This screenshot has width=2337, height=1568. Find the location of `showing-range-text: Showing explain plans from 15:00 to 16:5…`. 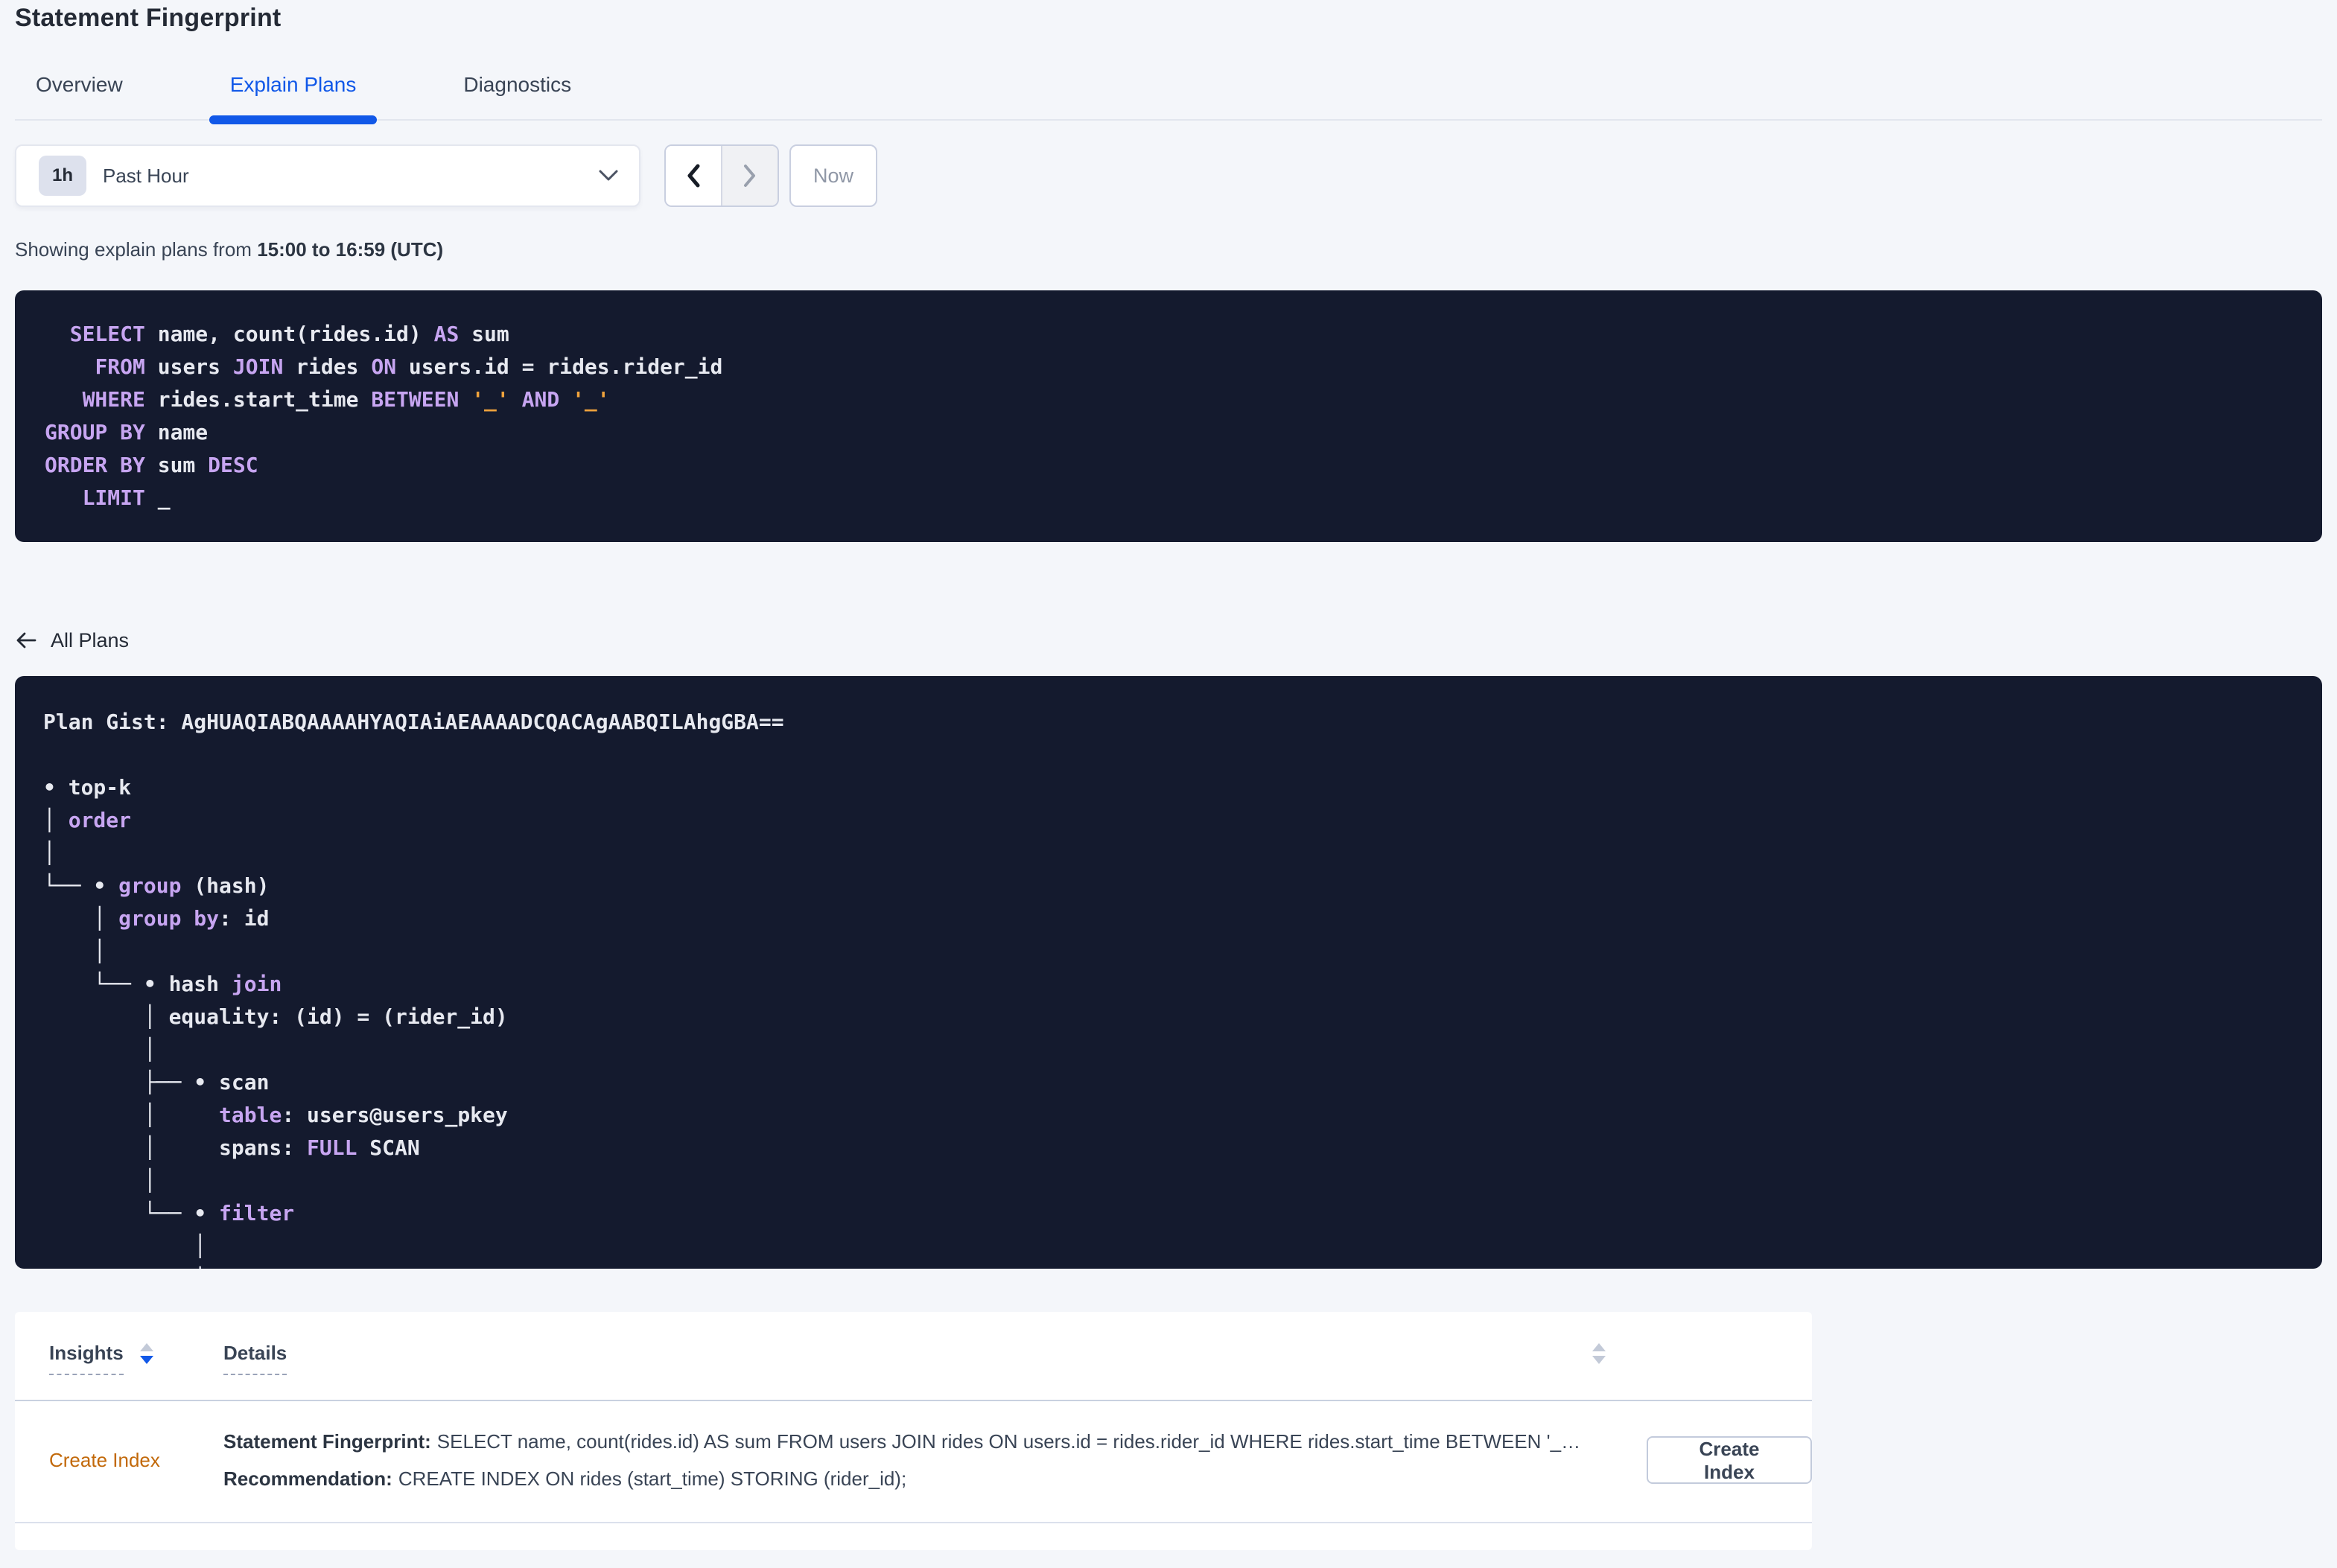

showing-range-text: Showing explain plans from 15:00 to 16:5… is located at coordinates (1168, 249).